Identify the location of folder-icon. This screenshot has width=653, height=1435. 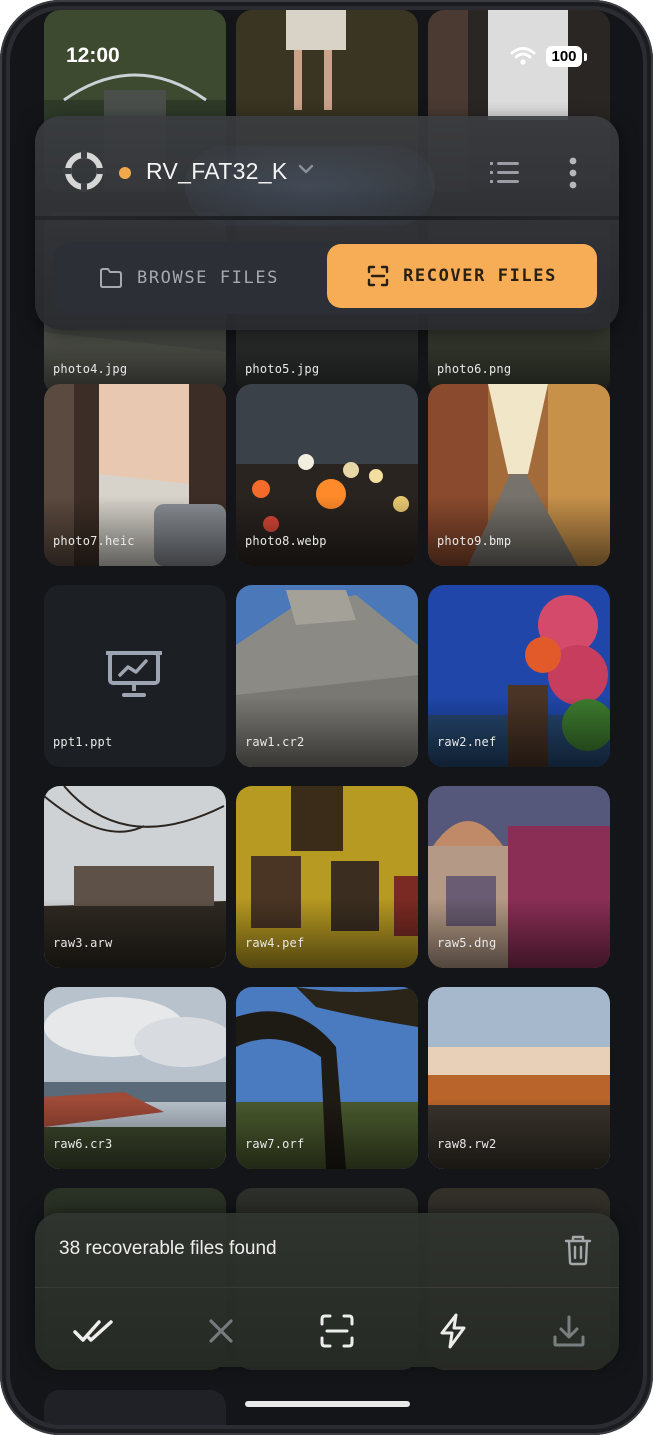
(110, 278).